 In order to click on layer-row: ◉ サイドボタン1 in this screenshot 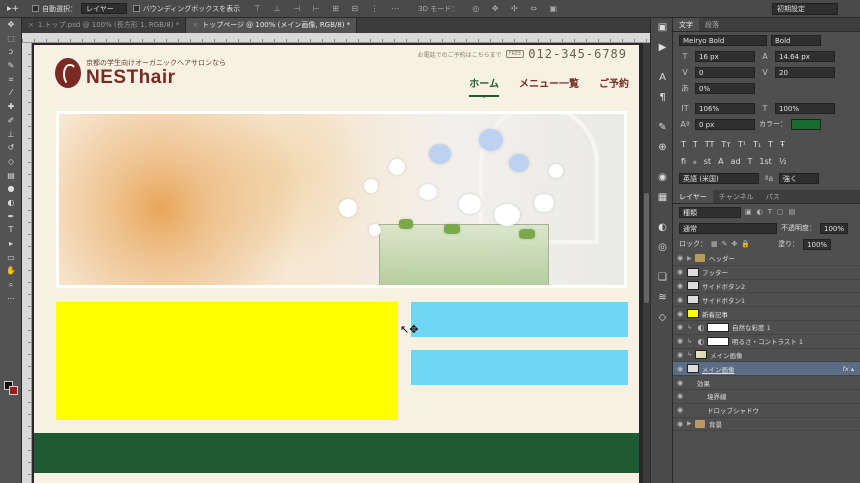, I will do `click(766, 300)`.